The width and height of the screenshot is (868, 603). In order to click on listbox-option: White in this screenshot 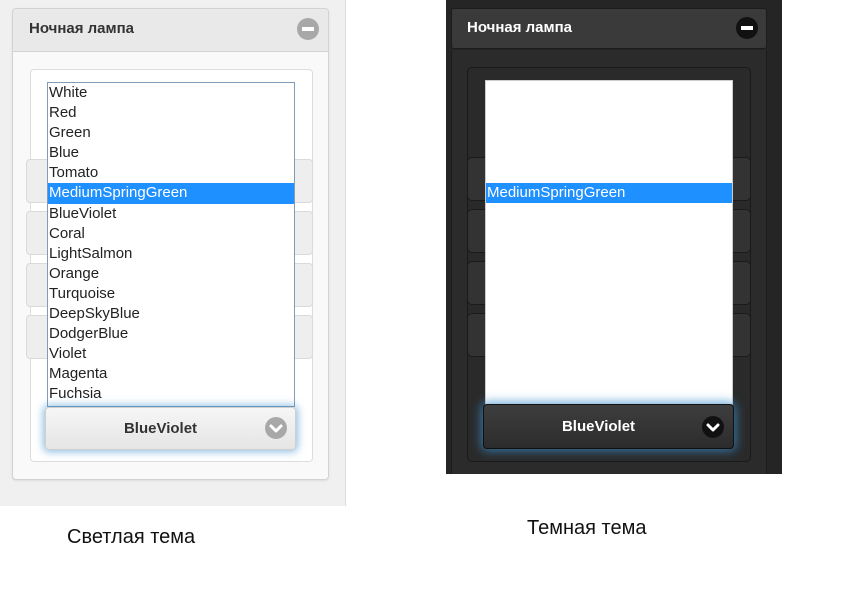, I will do `click(171, 93)`.